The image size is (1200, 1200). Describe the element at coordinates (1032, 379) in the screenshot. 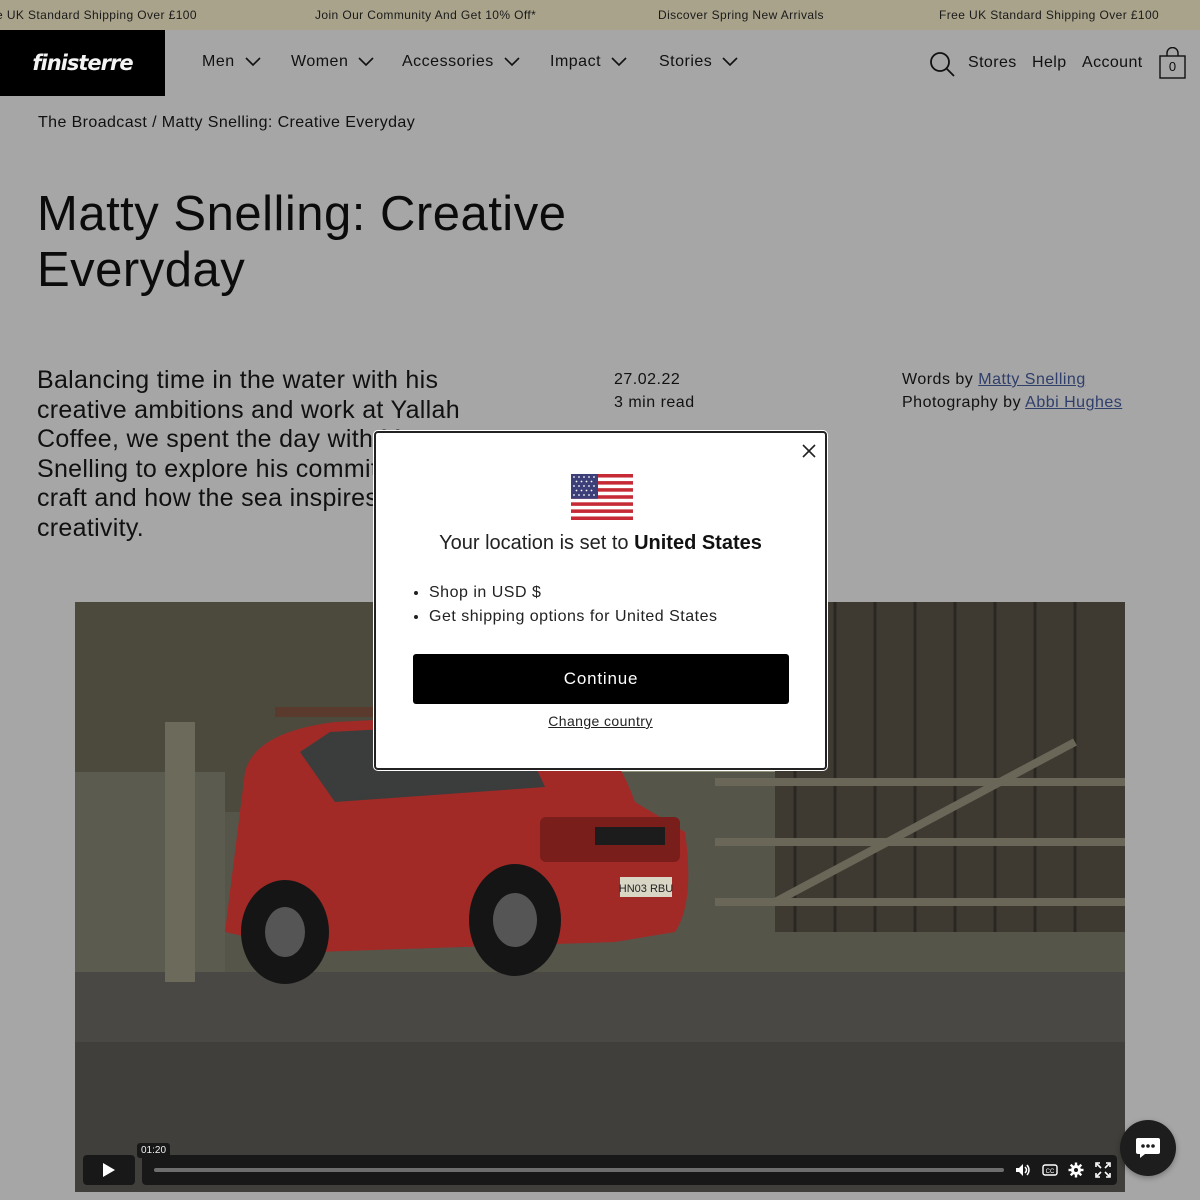

I see `words-author-link: Matty Snelling` at that location.